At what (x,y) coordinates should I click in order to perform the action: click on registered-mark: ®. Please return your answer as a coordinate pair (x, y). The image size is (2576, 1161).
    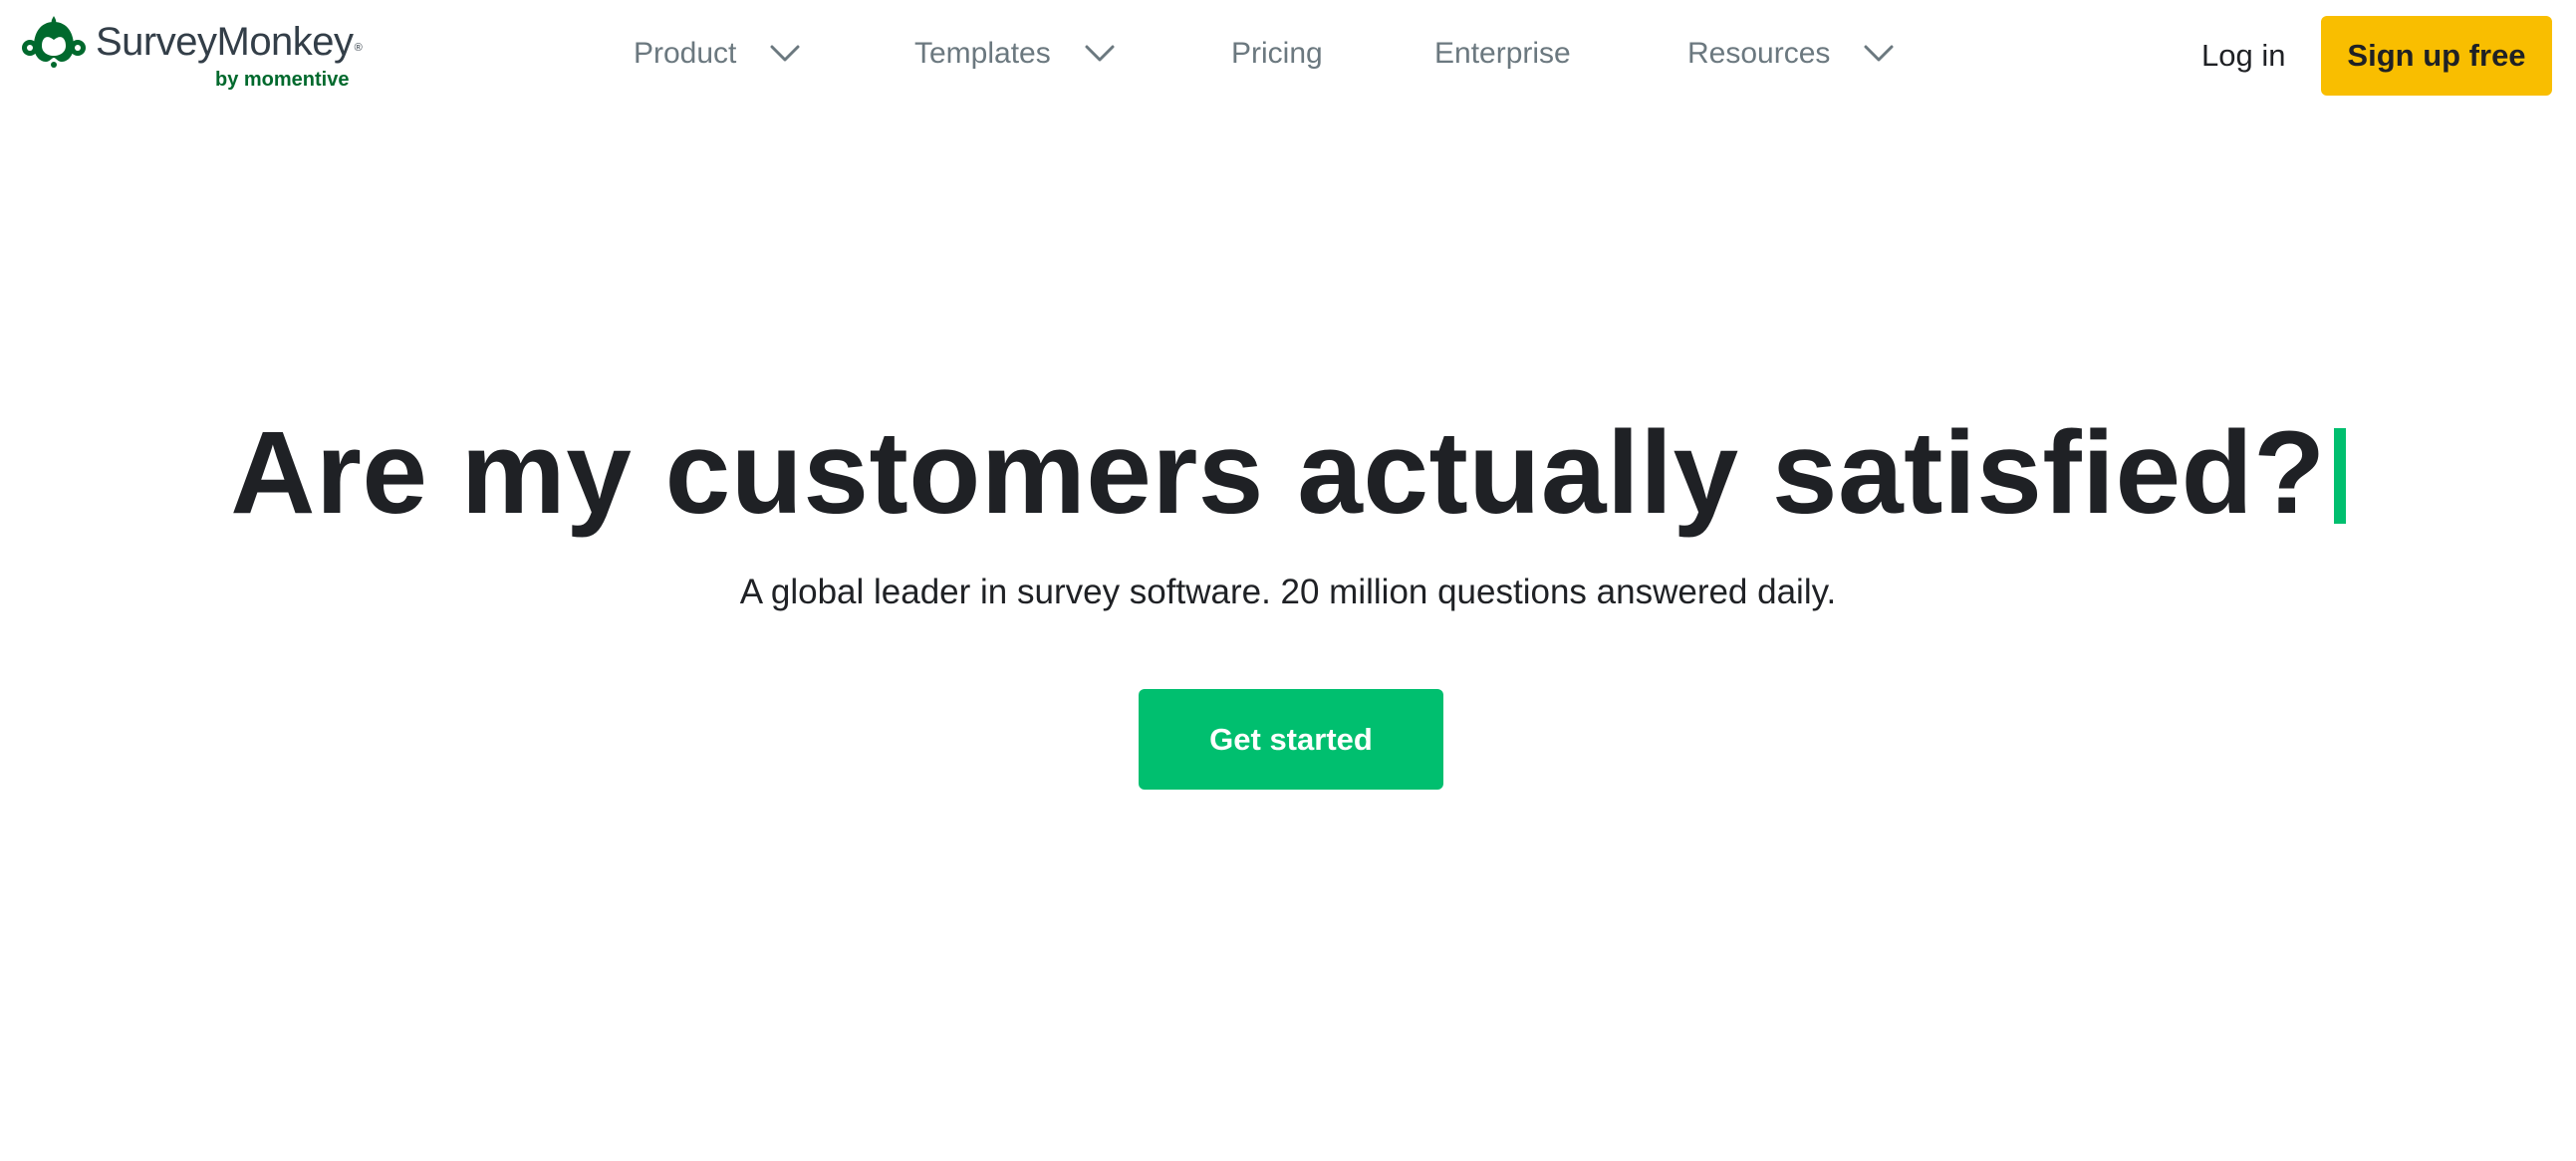
    Looking at the image, I should click on (358, 48).